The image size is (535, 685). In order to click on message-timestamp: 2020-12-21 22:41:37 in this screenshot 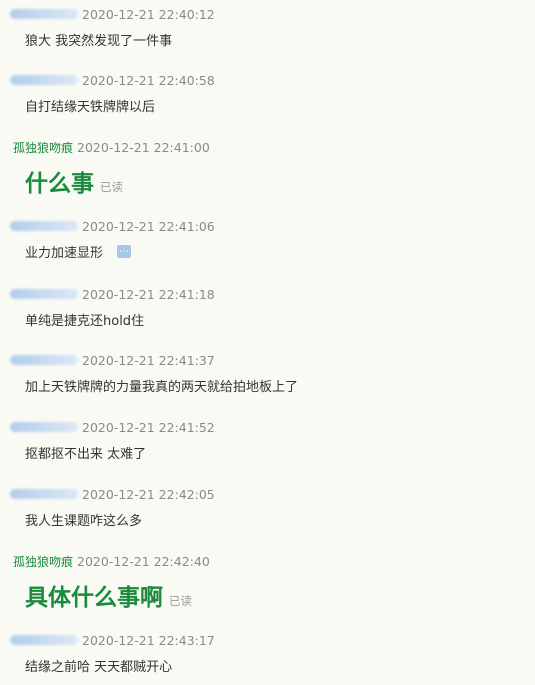, I will do `click(148, 360)`.